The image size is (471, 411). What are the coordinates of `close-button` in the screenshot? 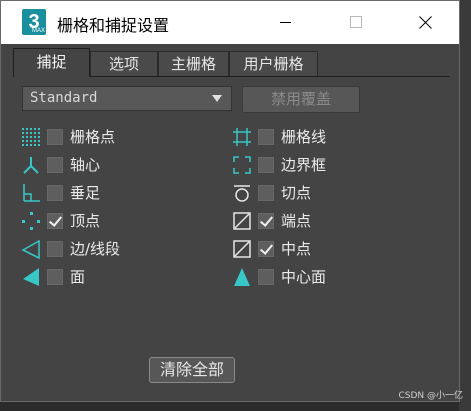 It's located at (426, 22).